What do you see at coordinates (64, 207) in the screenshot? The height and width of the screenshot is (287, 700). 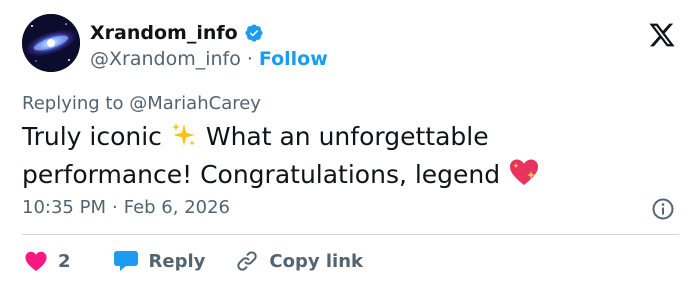 I see `tweet-time: 10:35 PM` at bounding box center [64, 207].